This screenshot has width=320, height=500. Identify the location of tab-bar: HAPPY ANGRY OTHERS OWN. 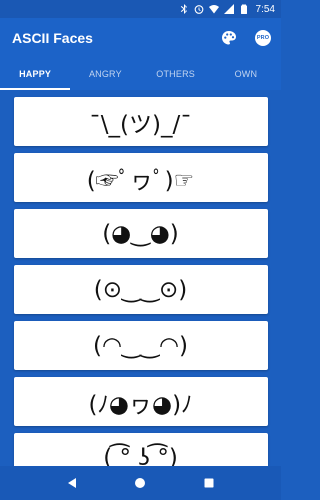
(140, 74).